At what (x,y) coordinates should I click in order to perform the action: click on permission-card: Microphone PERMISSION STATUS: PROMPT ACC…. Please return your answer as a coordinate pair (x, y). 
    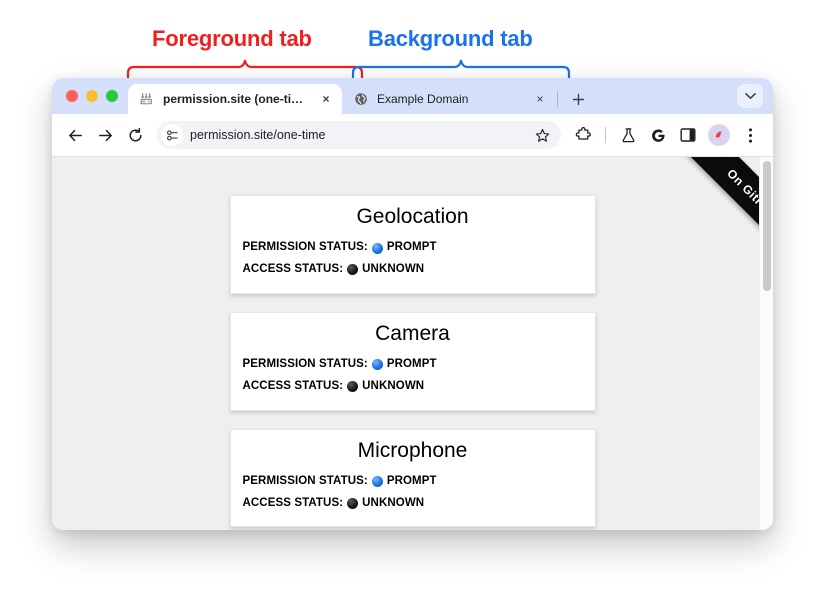
    Looking at the image, I should click on (412, 478).